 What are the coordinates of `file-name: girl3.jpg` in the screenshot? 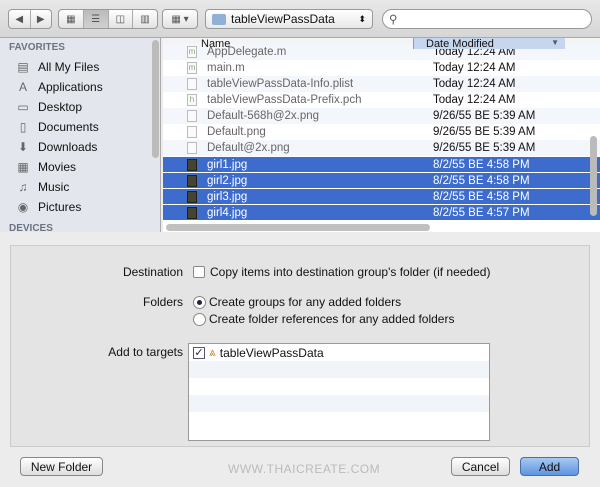 It's located at (227, 196).